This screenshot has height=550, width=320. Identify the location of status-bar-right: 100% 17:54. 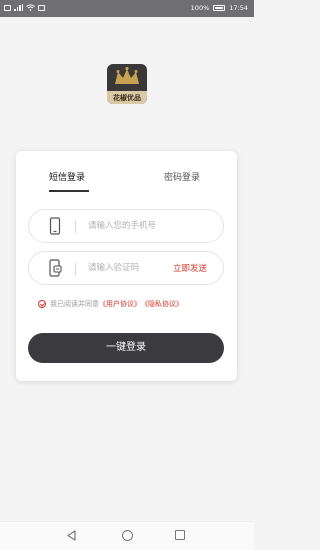
(219, 8).